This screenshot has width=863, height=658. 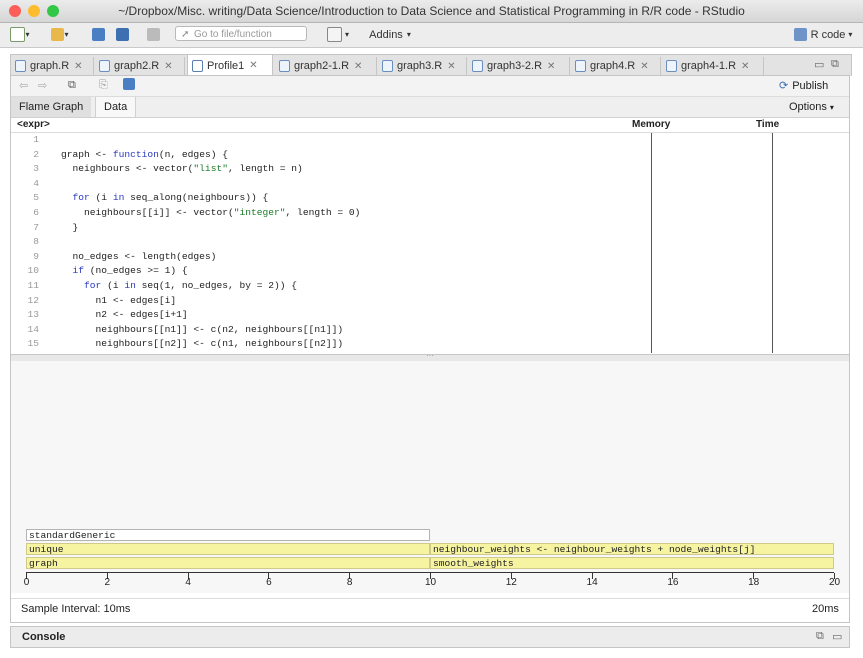 I want to click on code-header: <expr> Memory Time, so click(x=430, y=125).